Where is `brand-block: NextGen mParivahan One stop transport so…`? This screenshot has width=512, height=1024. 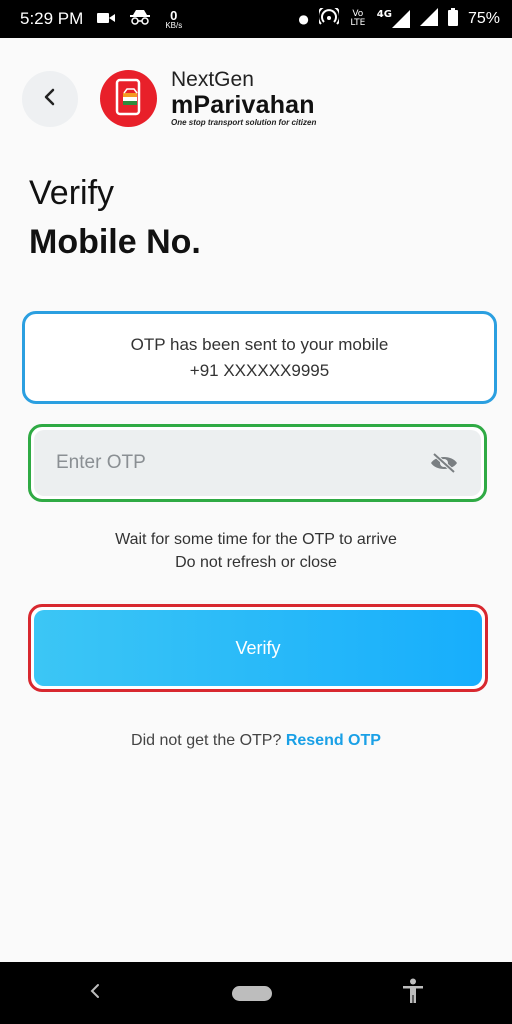 brand-block: NextGen mParivahan One stop transport so… is located at coordinates (243, 98).